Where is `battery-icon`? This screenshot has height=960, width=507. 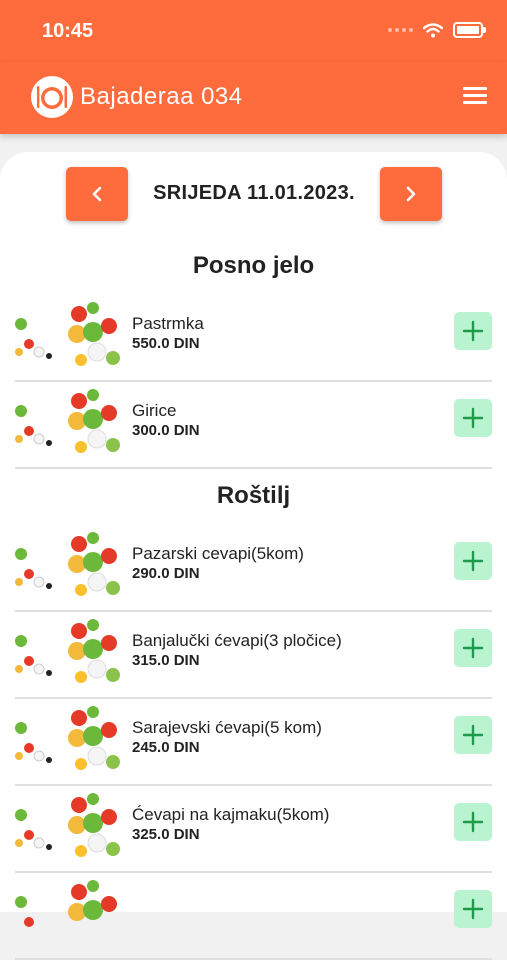
battery-icon is located at coordinates (469, 30).